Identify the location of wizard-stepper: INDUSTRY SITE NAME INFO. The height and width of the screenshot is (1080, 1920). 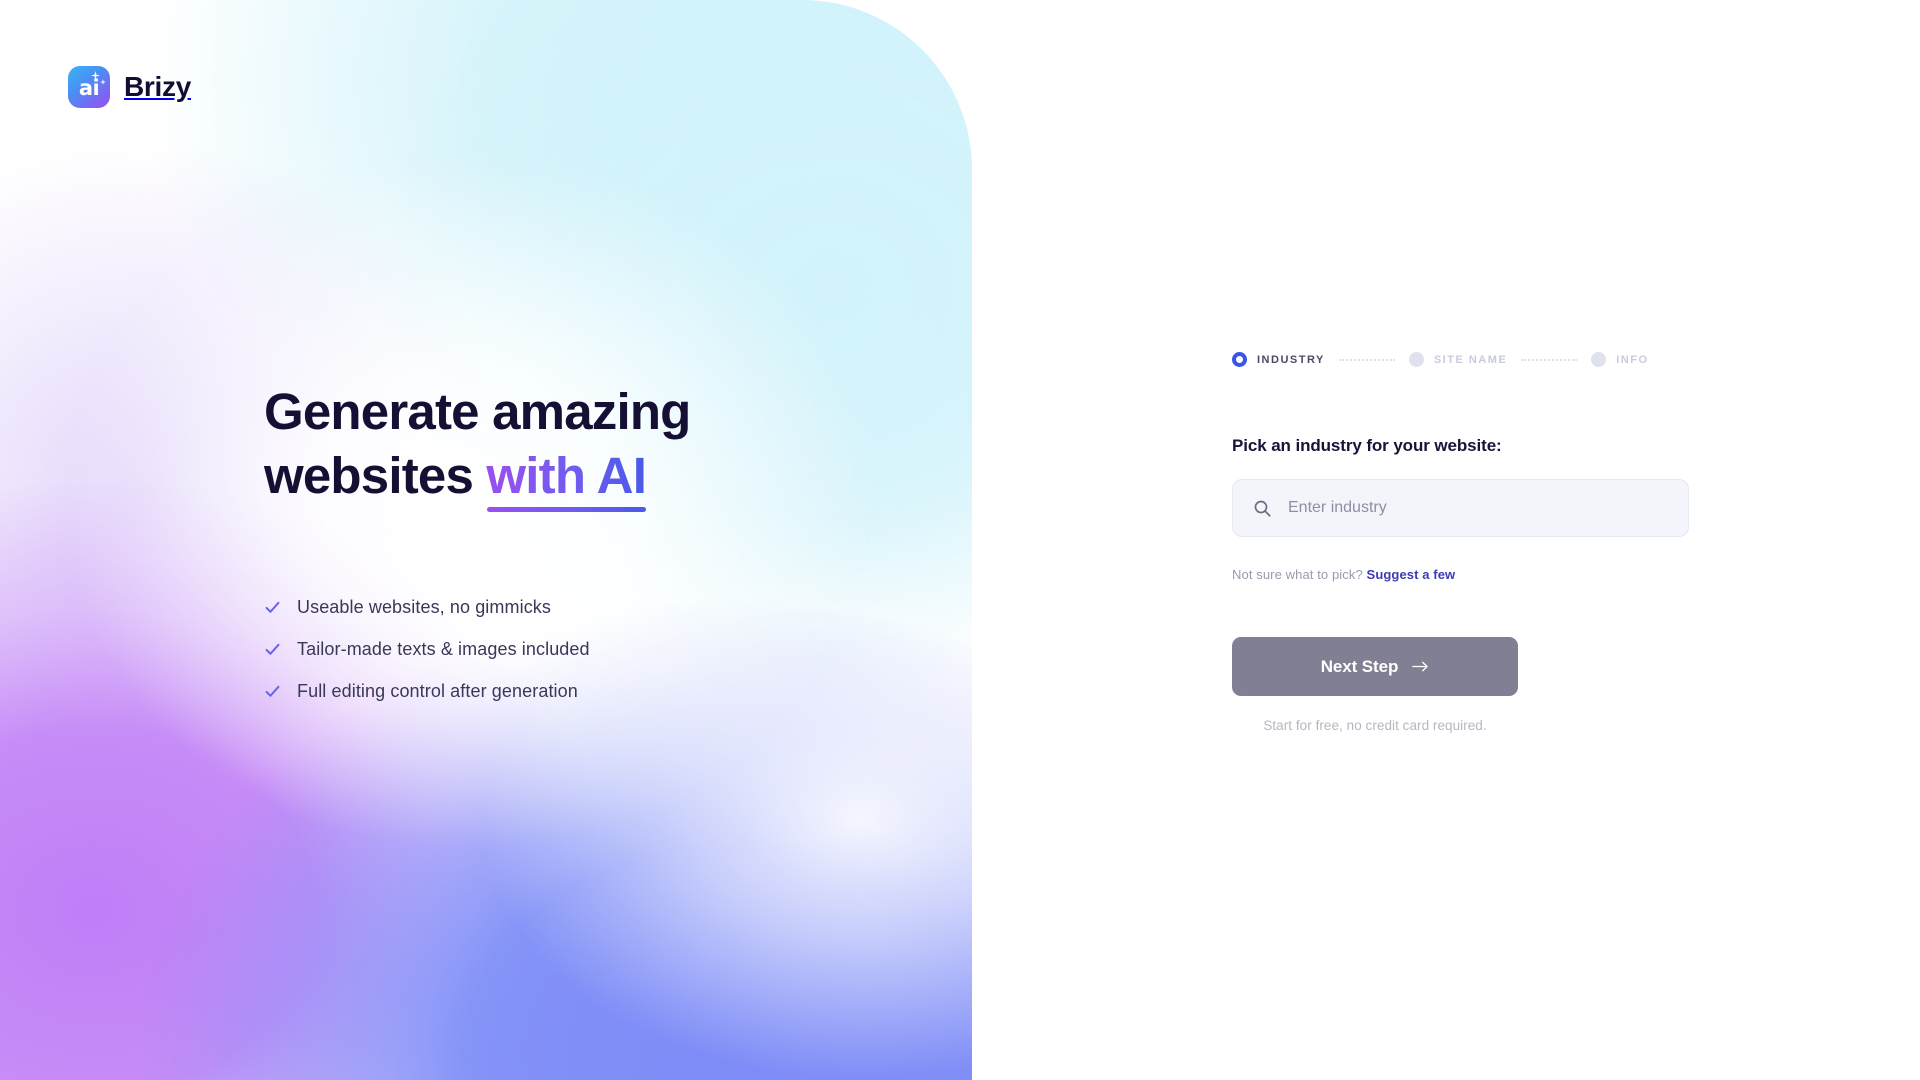
(1440, 359).